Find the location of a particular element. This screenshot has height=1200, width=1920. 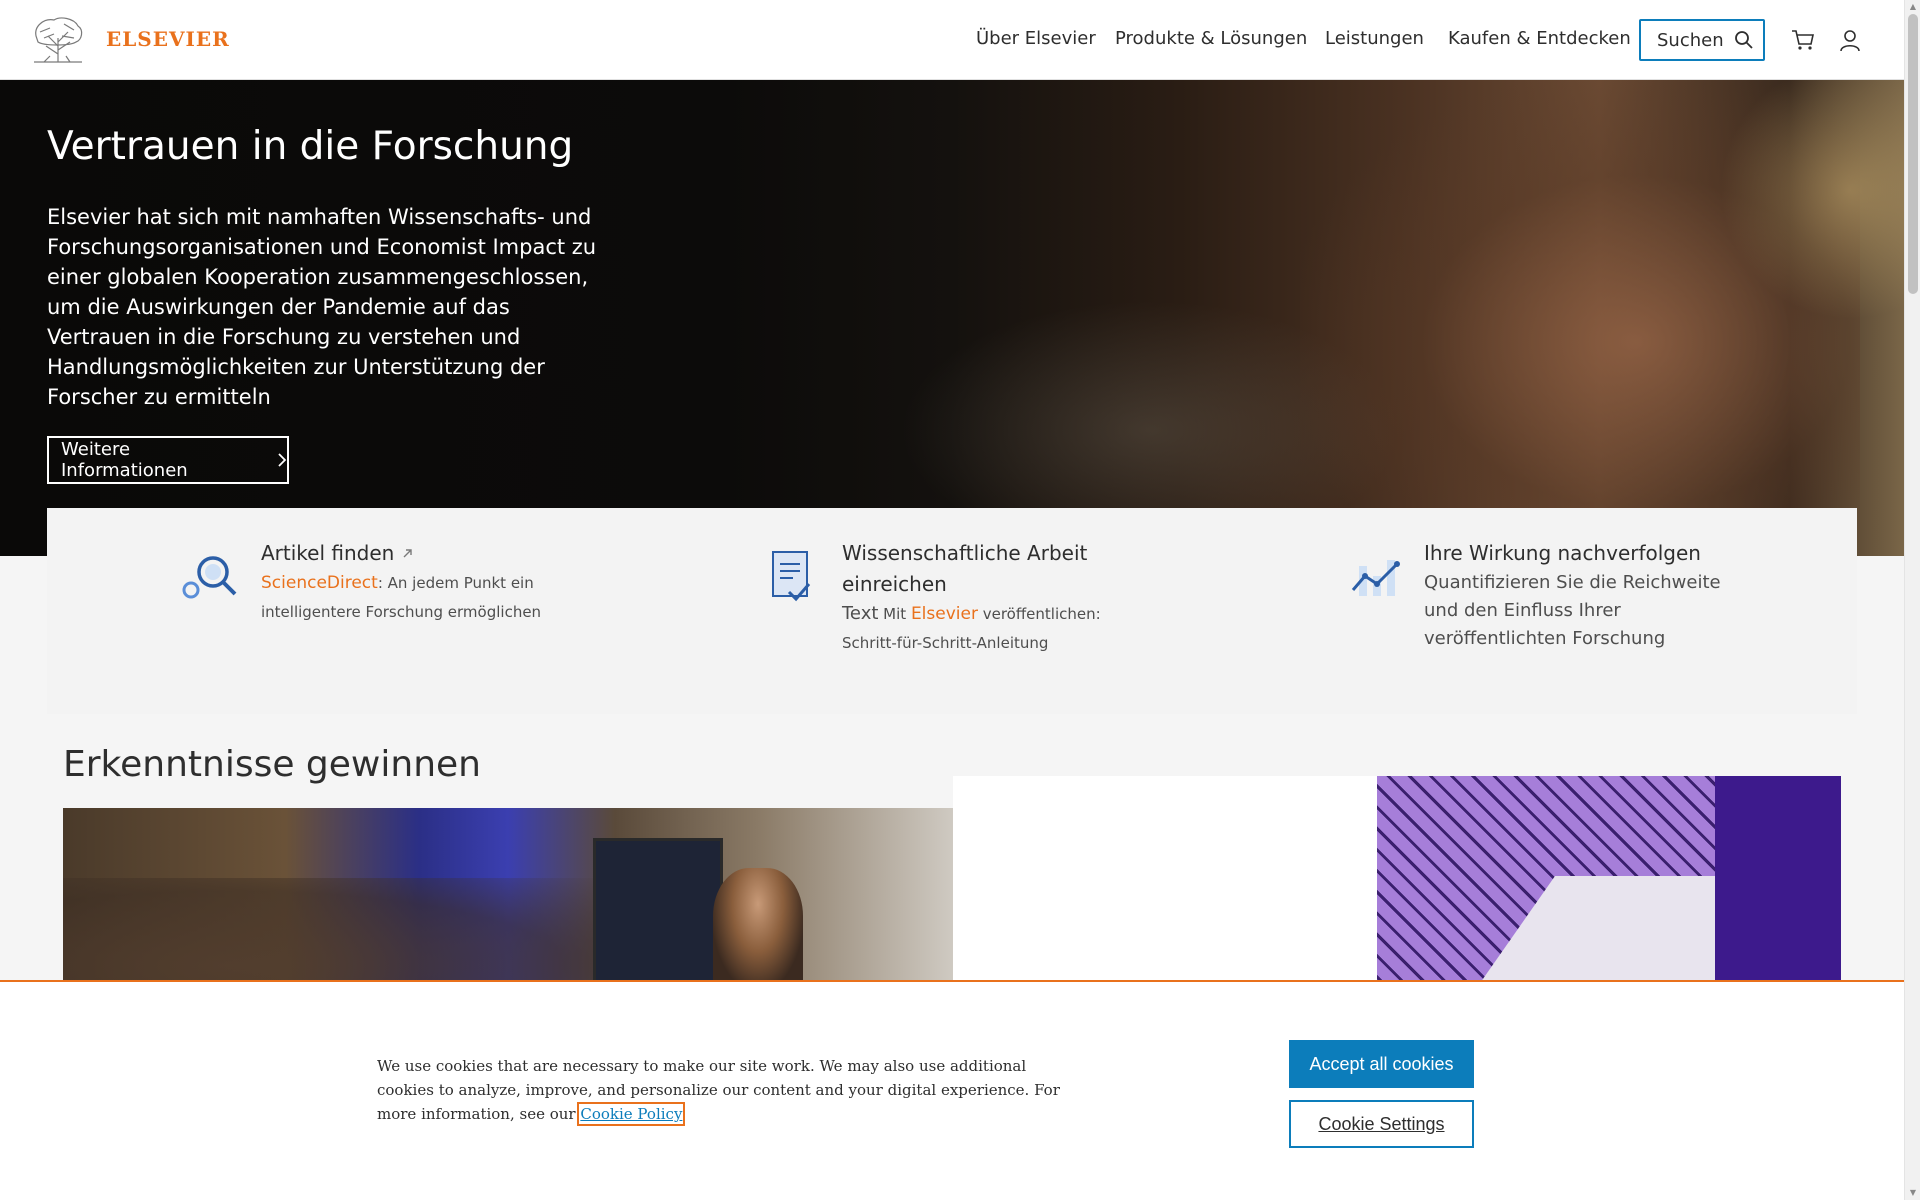

elsevier-wordmark: ELSEVIER is located at coordinates (168, 39).